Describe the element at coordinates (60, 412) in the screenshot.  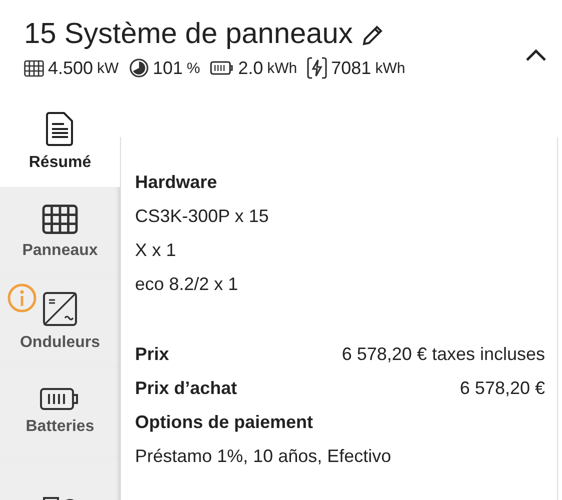
I see `sidebar-tab: Batteries` at that location.